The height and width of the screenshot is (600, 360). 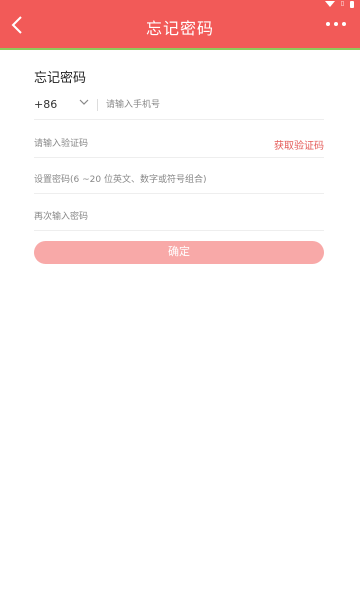 I want to click on signal-icon: ▯, so click(x=342, y=3).